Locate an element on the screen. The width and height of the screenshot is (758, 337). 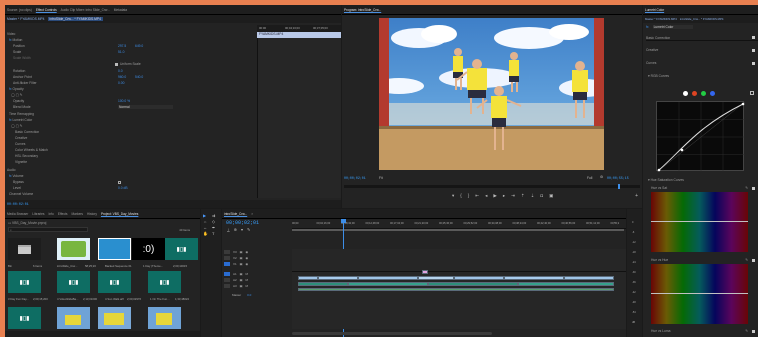
hue-hue-toggle is located at coordinates (753, 260).